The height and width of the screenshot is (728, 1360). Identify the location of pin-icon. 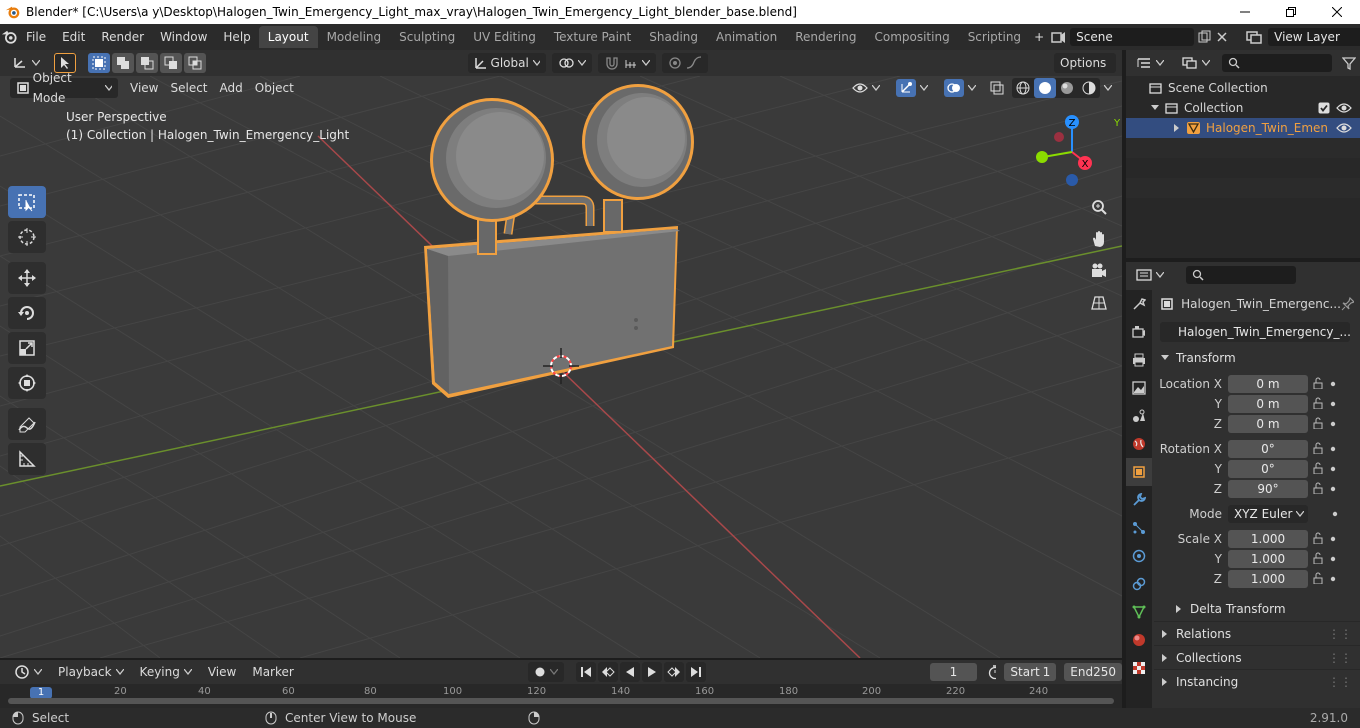
(1347, 304).